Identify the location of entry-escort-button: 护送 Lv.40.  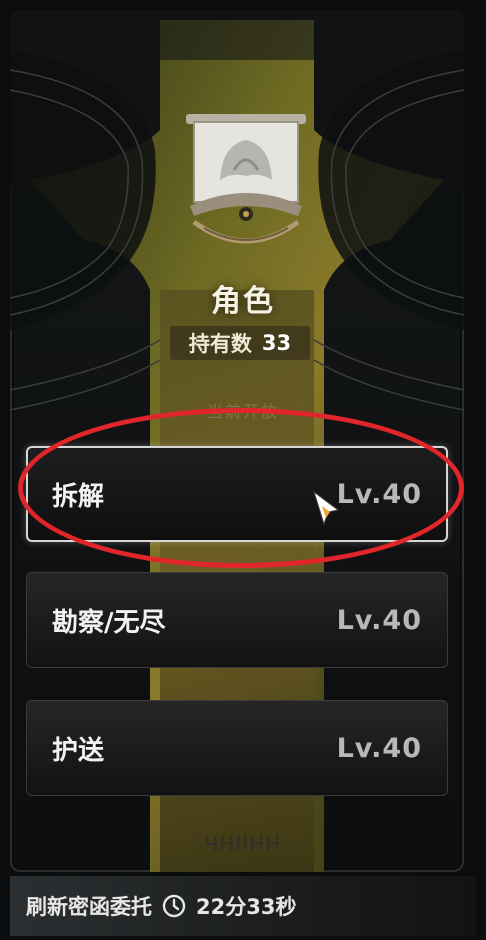
(237, 748).